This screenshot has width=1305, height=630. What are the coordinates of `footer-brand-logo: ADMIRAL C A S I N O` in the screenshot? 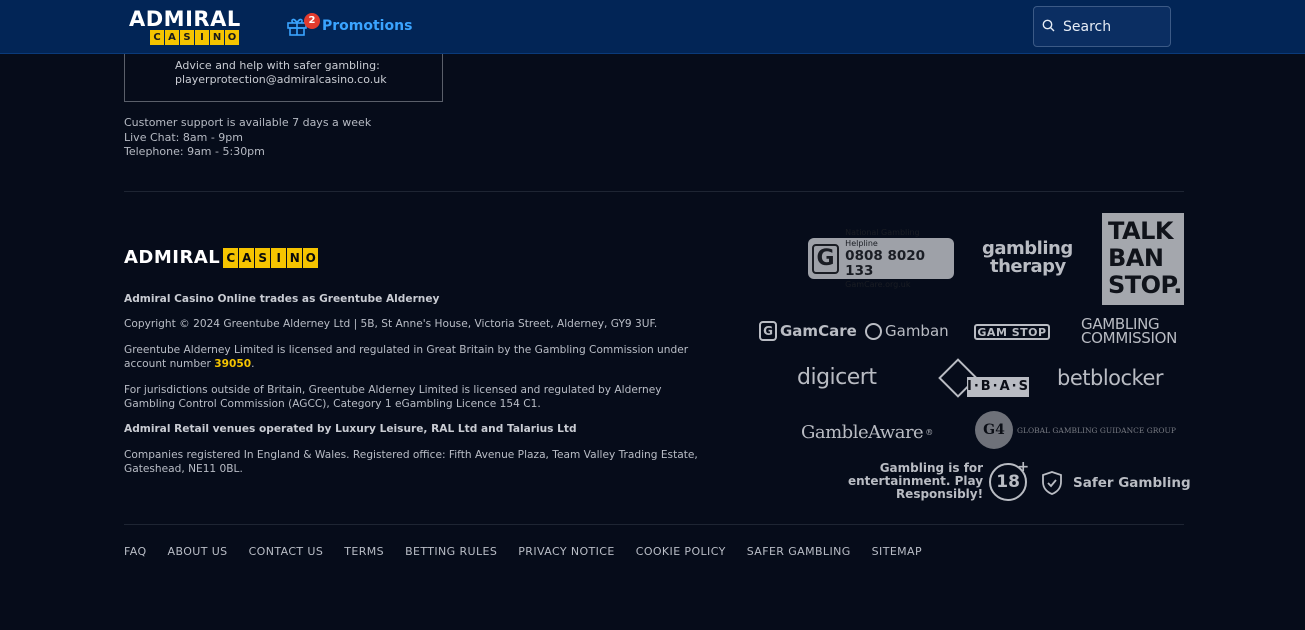 It's located at (221, 257).